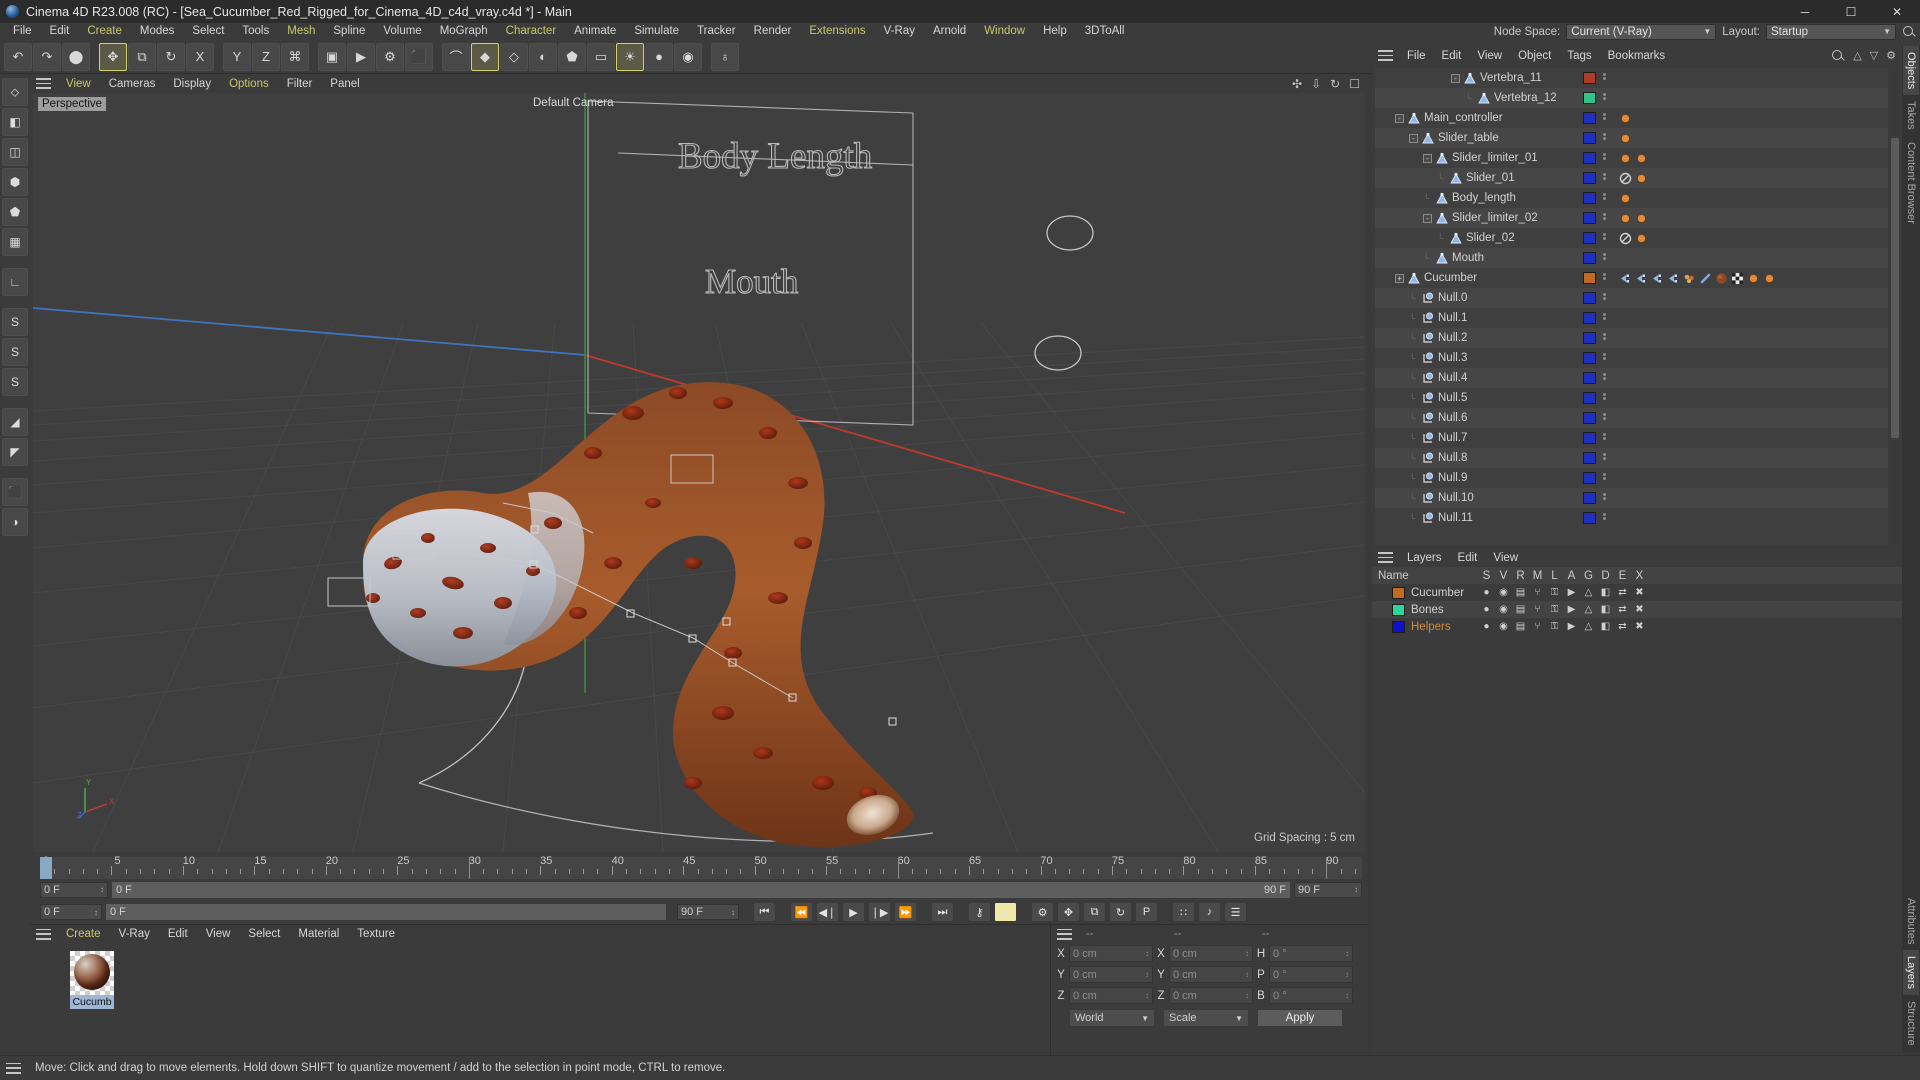 This screenshot has height=1080, width=1920. Describe the element at coordinates (1354, 84) in the screenshot. I see `maximize-view-icon: ☐` at that location.